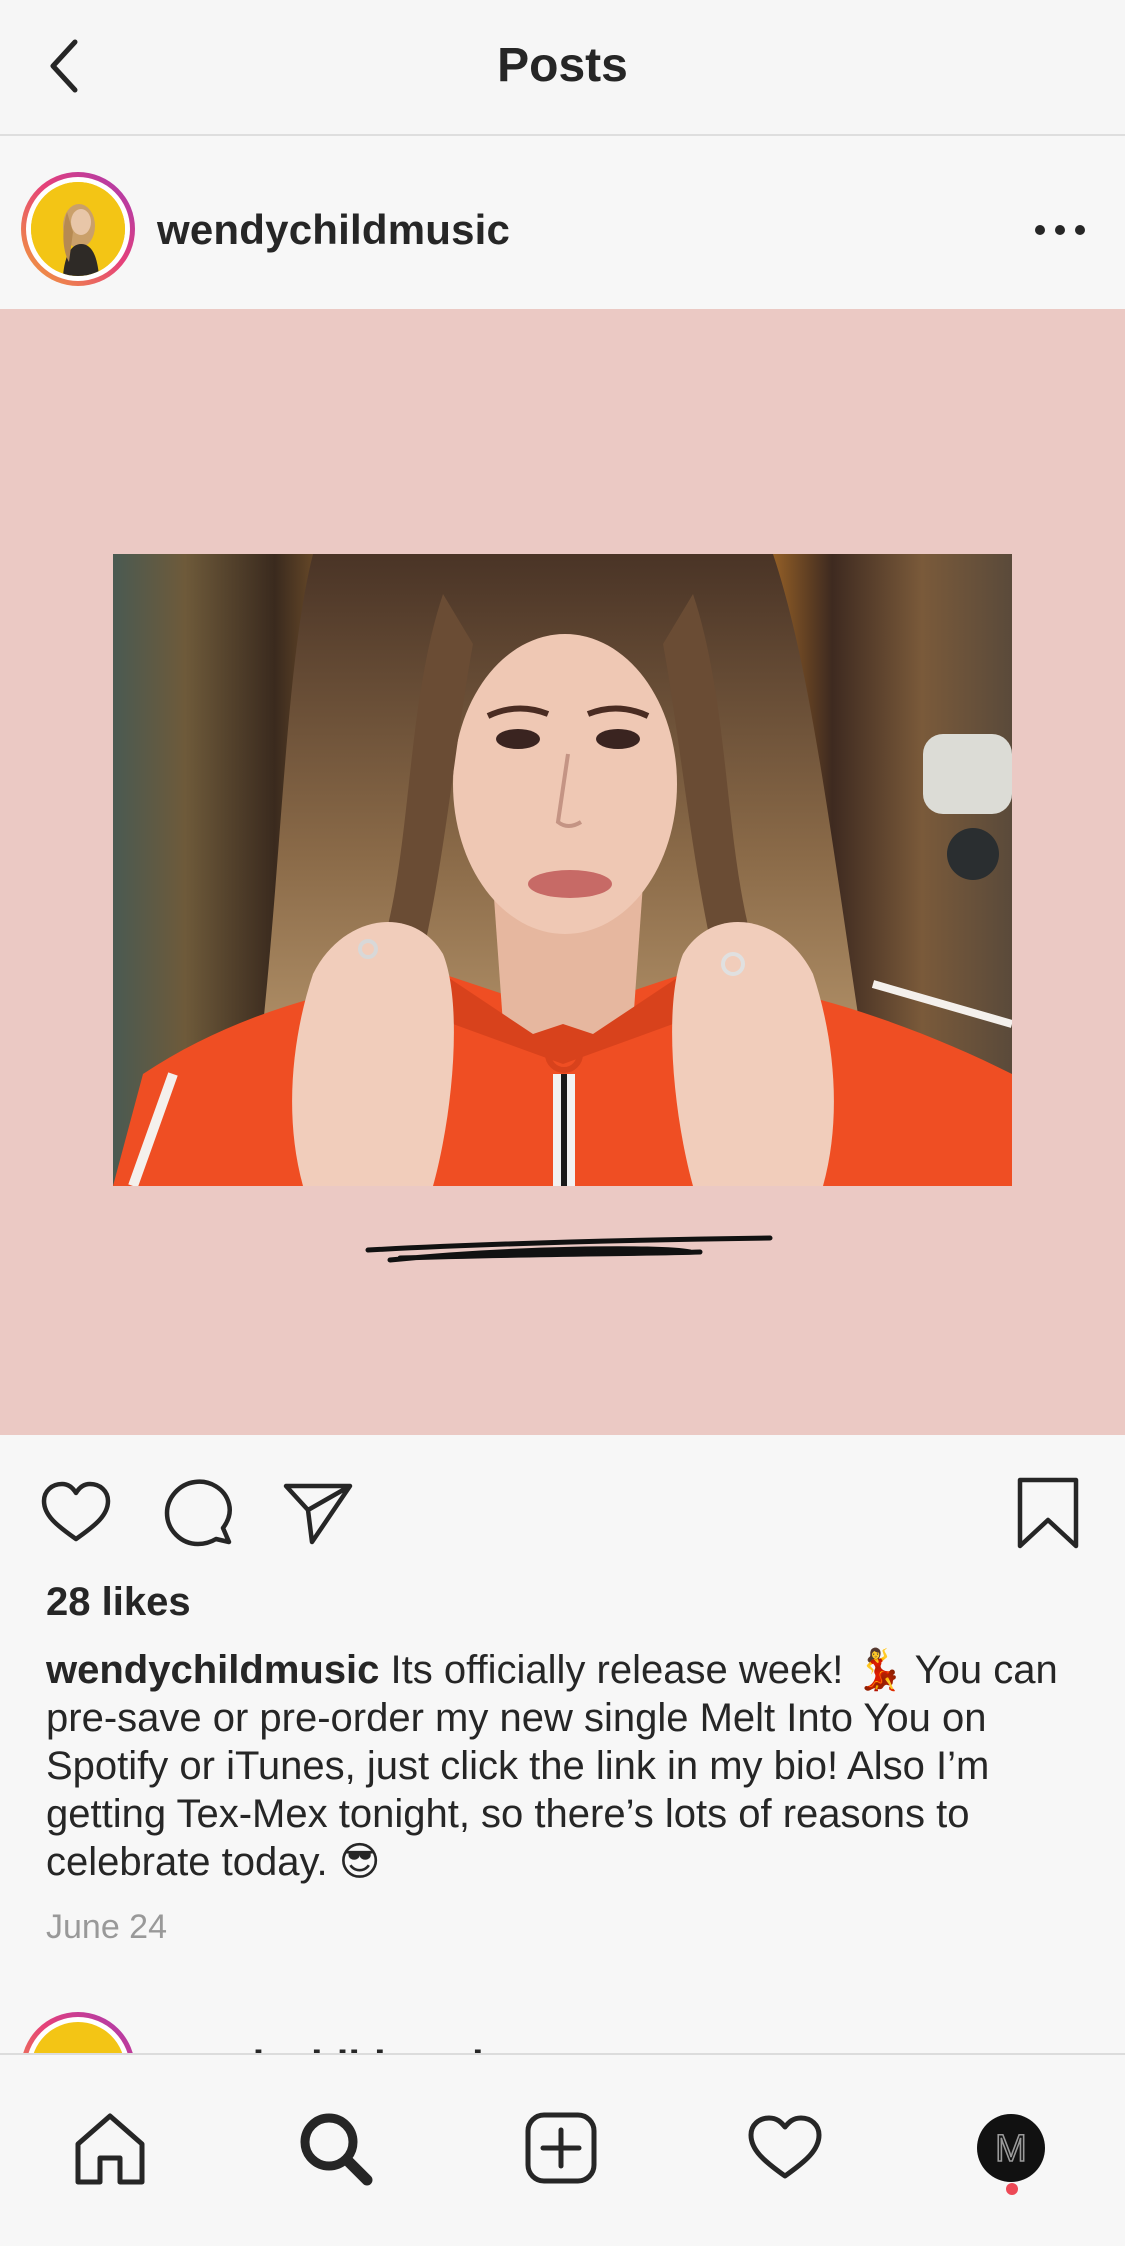  What do you see at coordinates (118, 1602) in the screenshot?
I see `likes-count: 28 likes` at bounding box center [118, 1602].